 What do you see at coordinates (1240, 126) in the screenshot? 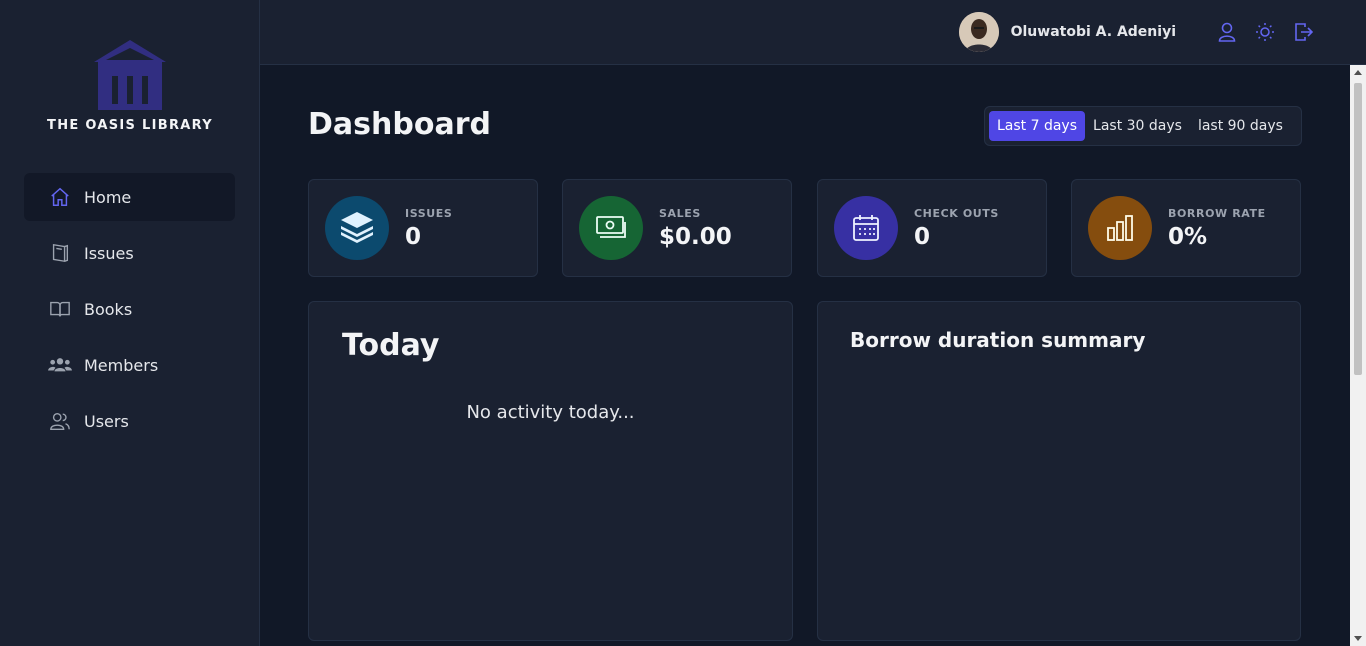
I see `range-last-90-days: last 90 days` at bounding box center [1240, 126].